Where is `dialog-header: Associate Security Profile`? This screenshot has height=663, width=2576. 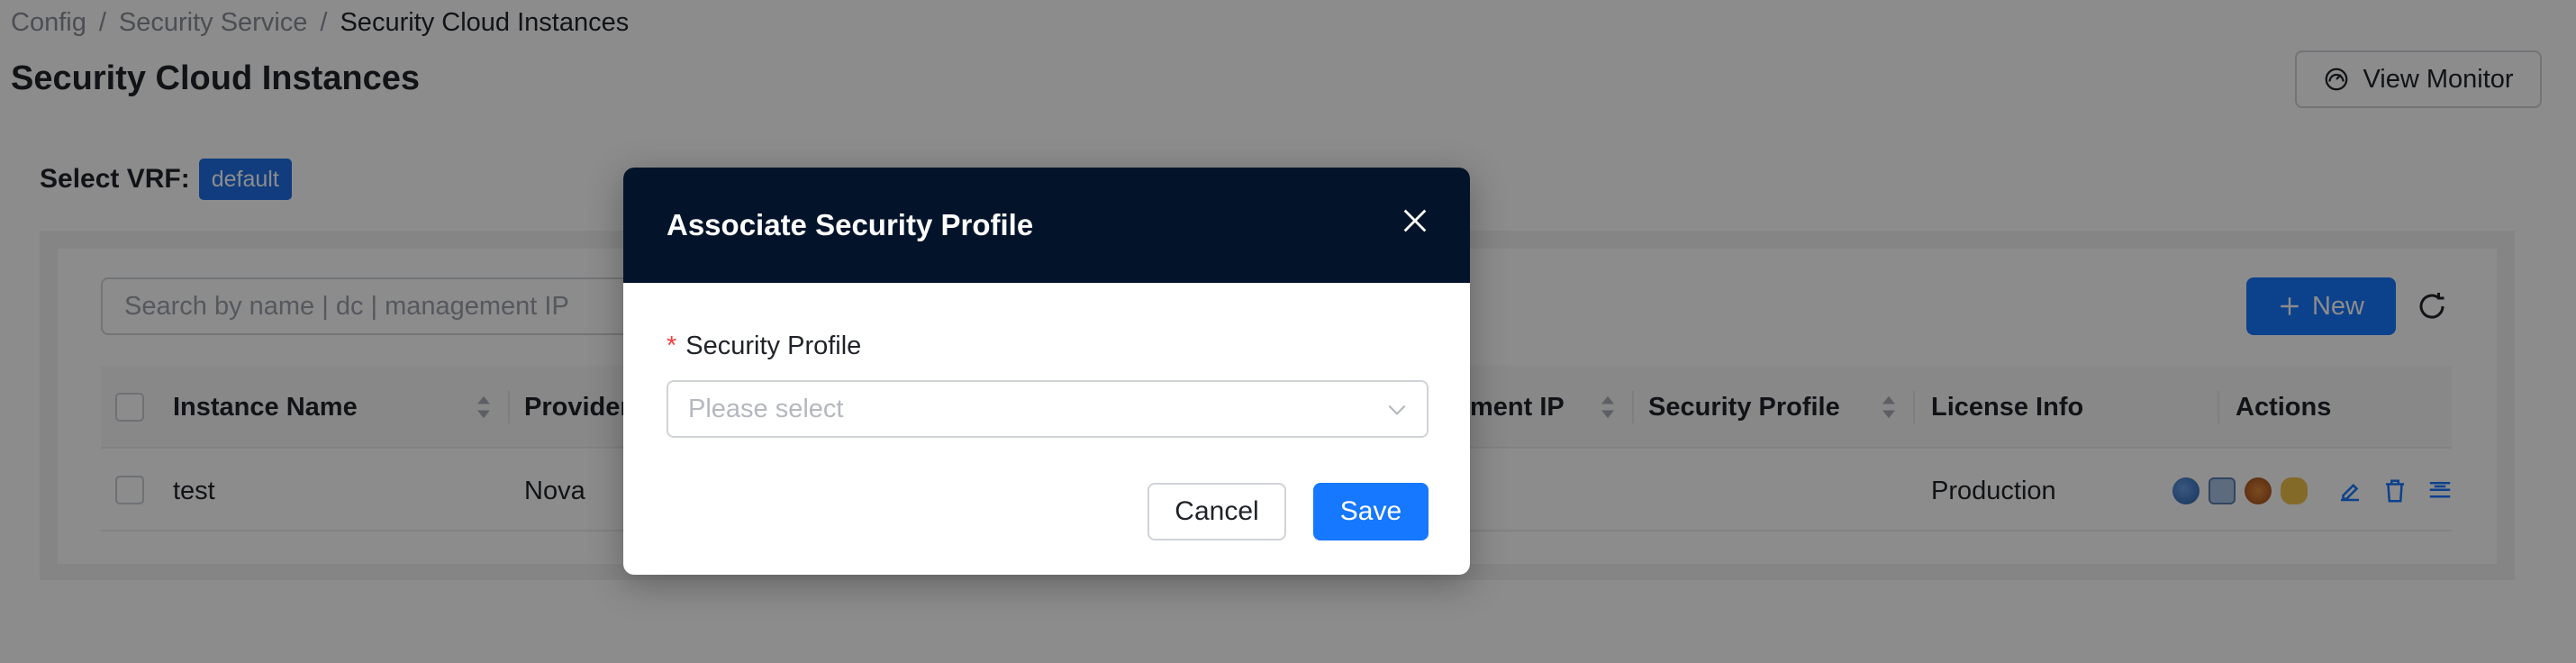
dialog-header: Associate Security Profile is located at coordinates (1046, 225).